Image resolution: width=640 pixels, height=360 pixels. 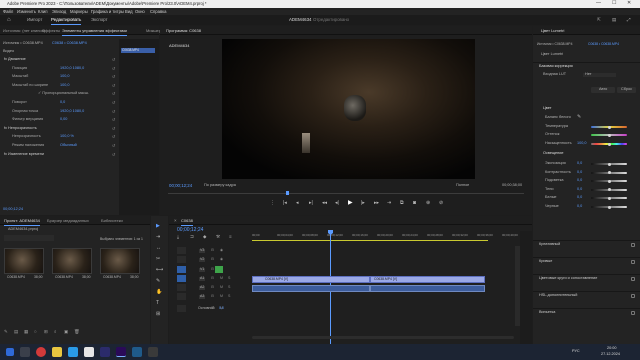 What do you see at coordinates (15, 59) in the screenshot?
I see `effect-row-label: fx Движение` at bounding box center [15, 59].